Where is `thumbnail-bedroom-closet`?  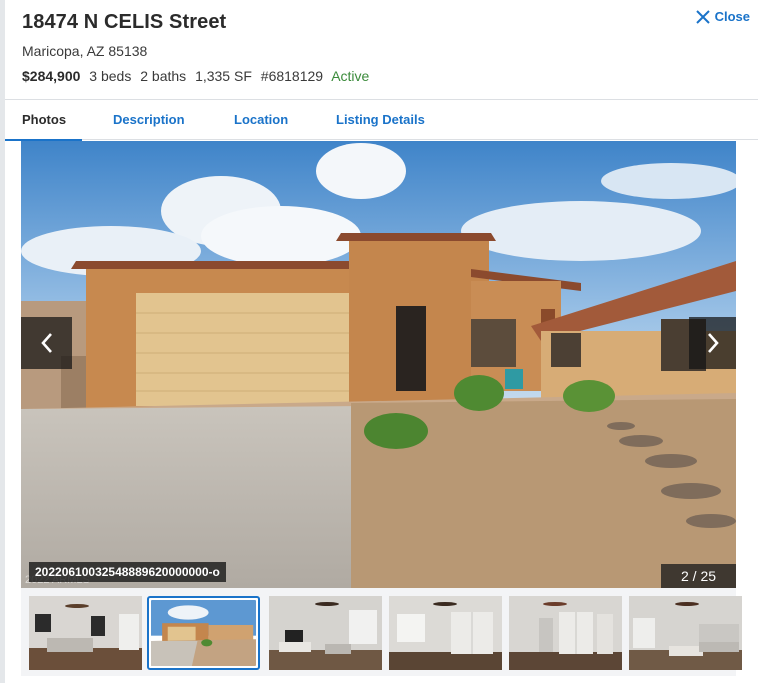
thumbnail-bedroom-closet is located at coordinates (565, 633).